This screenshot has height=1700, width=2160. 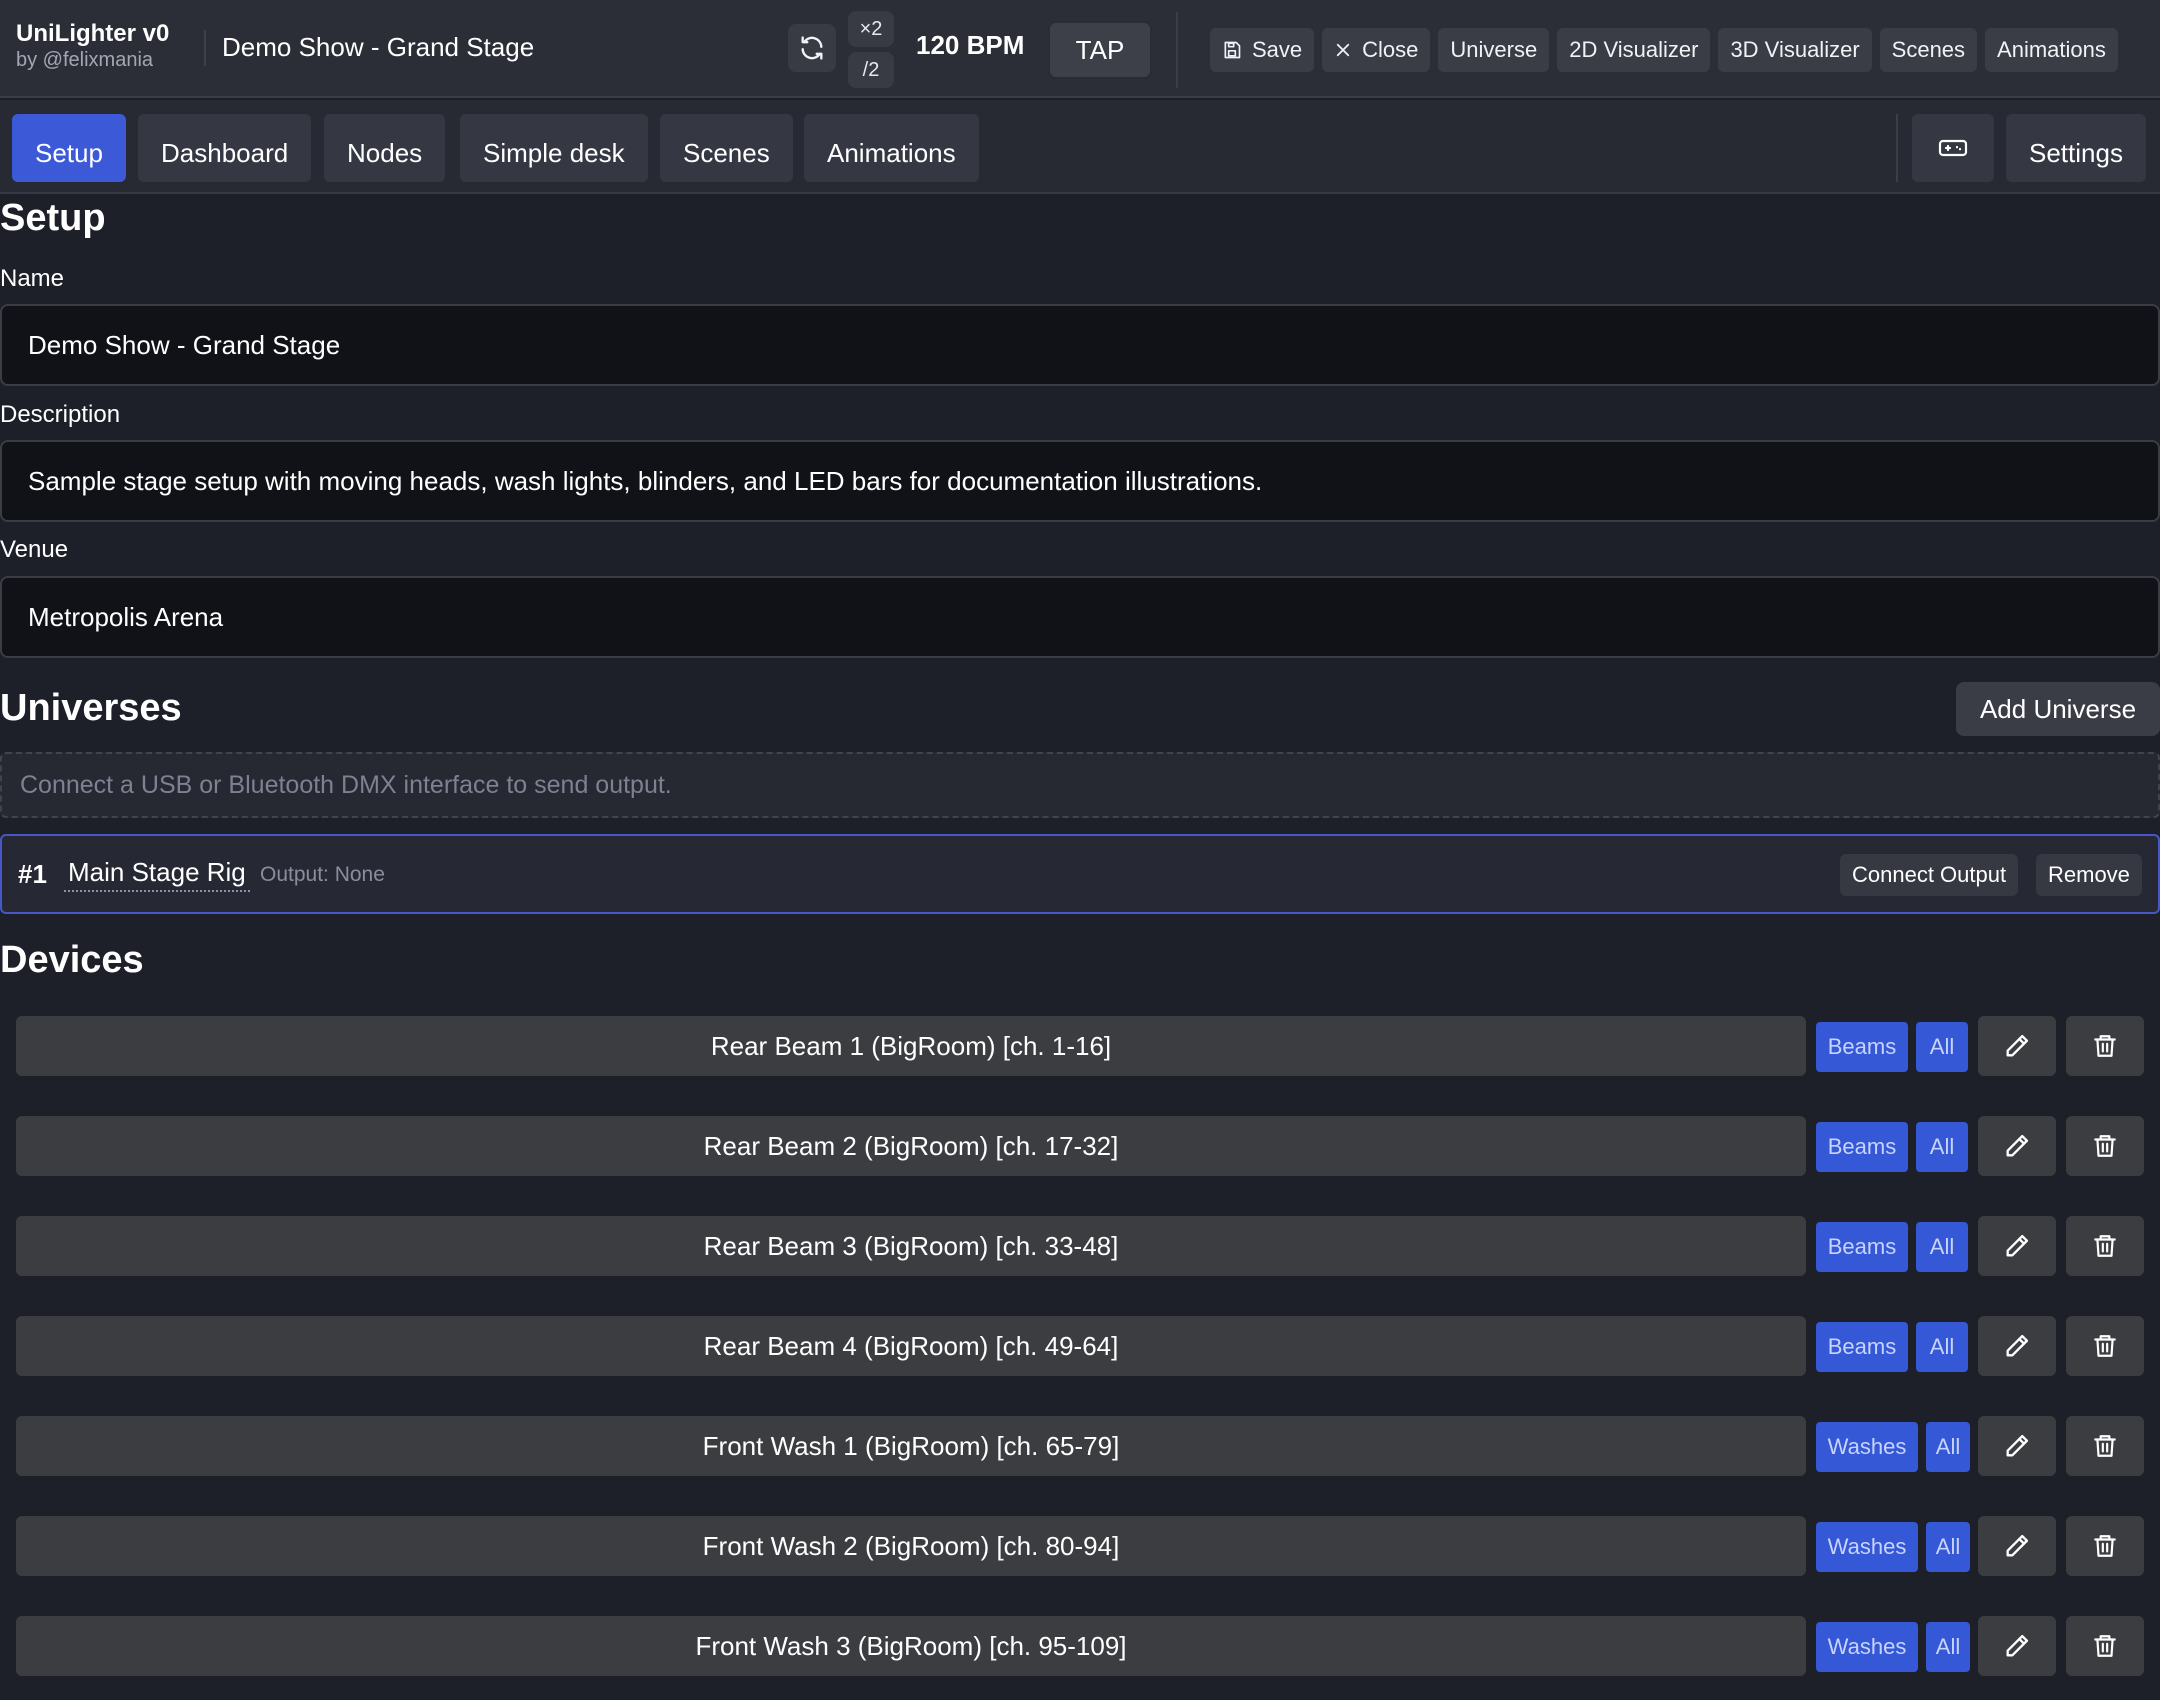 What do you see at coordinates (93, 33) in the screenshot?
I see `app-title: UniLighter v0` at bounding box center [93, 33].